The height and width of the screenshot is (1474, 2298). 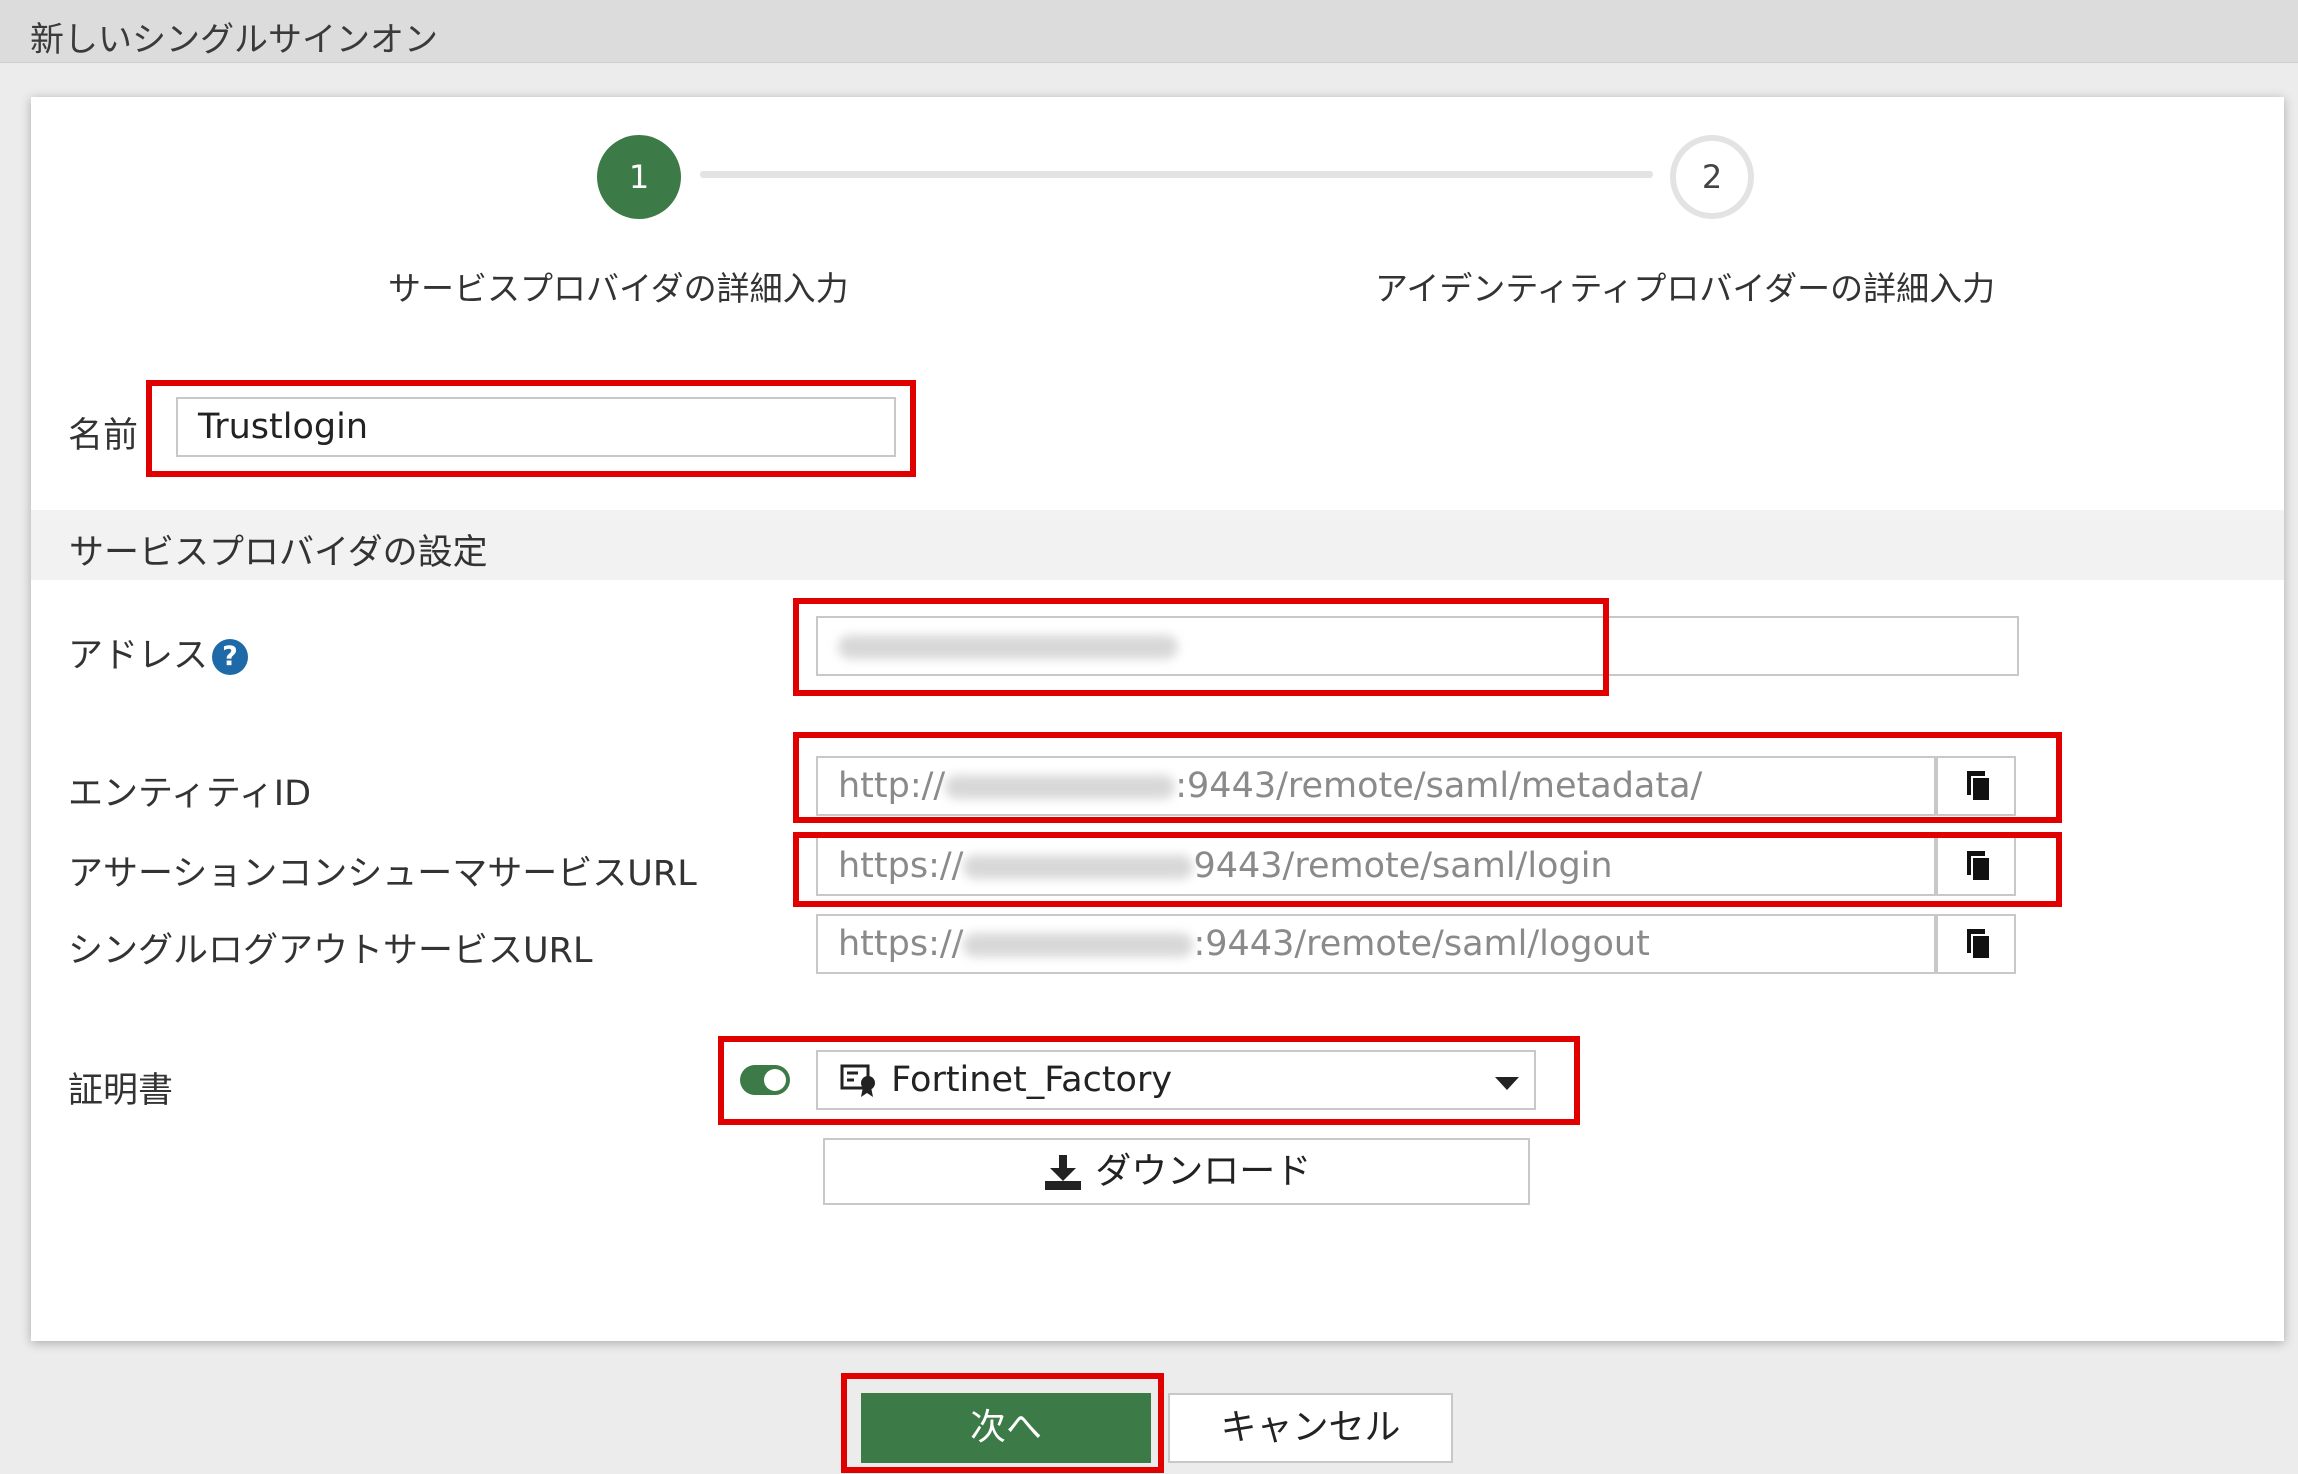 I want to click on highlight-entity-id, so click(x=1427, y=777).